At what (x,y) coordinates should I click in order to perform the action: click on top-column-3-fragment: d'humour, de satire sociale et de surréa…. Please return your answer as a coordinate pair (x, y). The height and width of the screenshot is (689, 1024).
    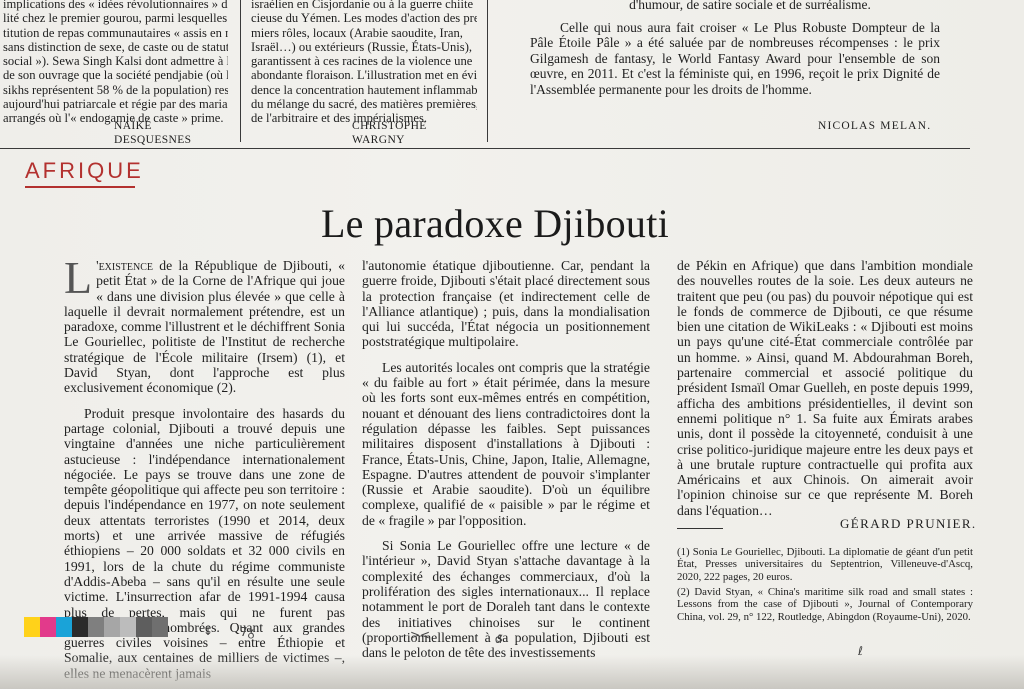
    Looking at the image, I should click on (750, 6).